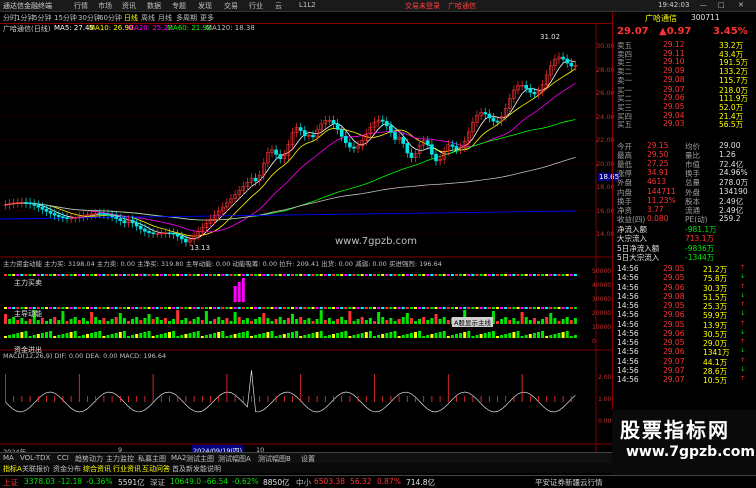 The height and width of the screenshot is (488, 756). I want to click on maximize-icon: □, so click(721, 5).